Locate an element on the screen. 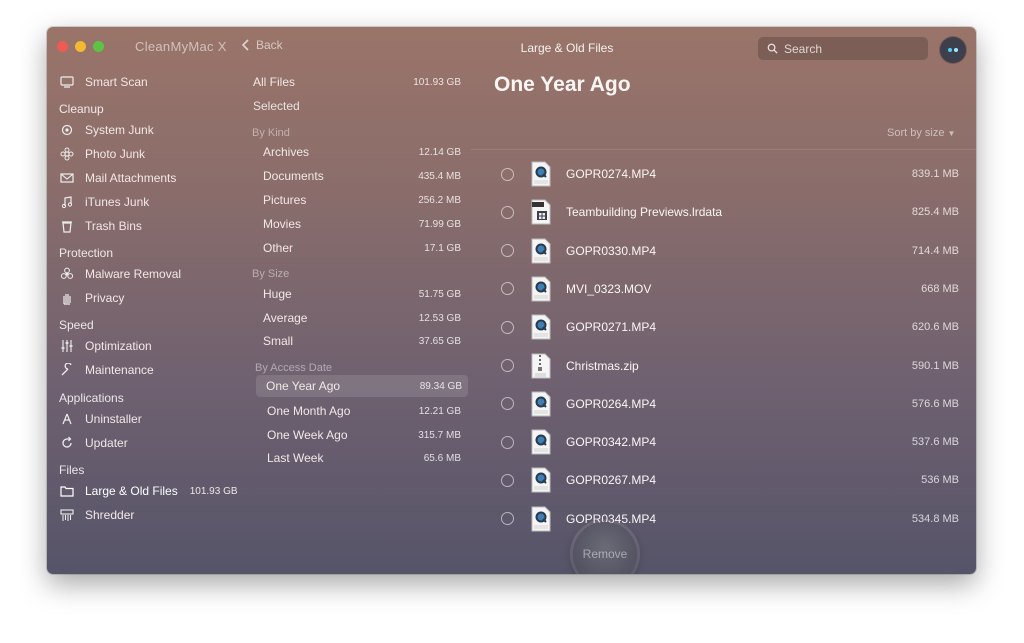 This screenshot has width=1024, height=643. file-row: GOPR0271.MP4 620.6 MB is located at coordinates (727, 327).